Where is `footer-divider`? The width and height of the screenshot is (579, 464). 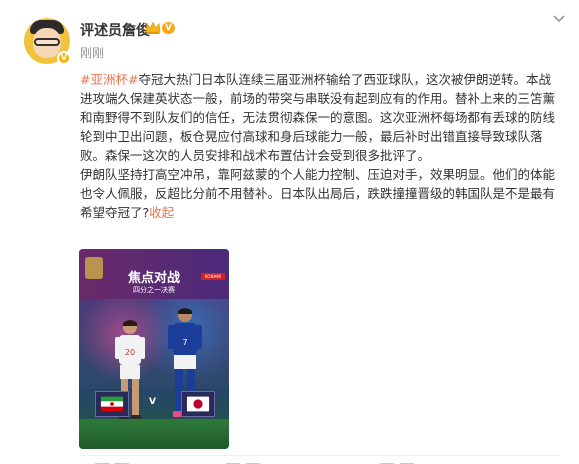
footer-divider is located at coordinates (320, 455).